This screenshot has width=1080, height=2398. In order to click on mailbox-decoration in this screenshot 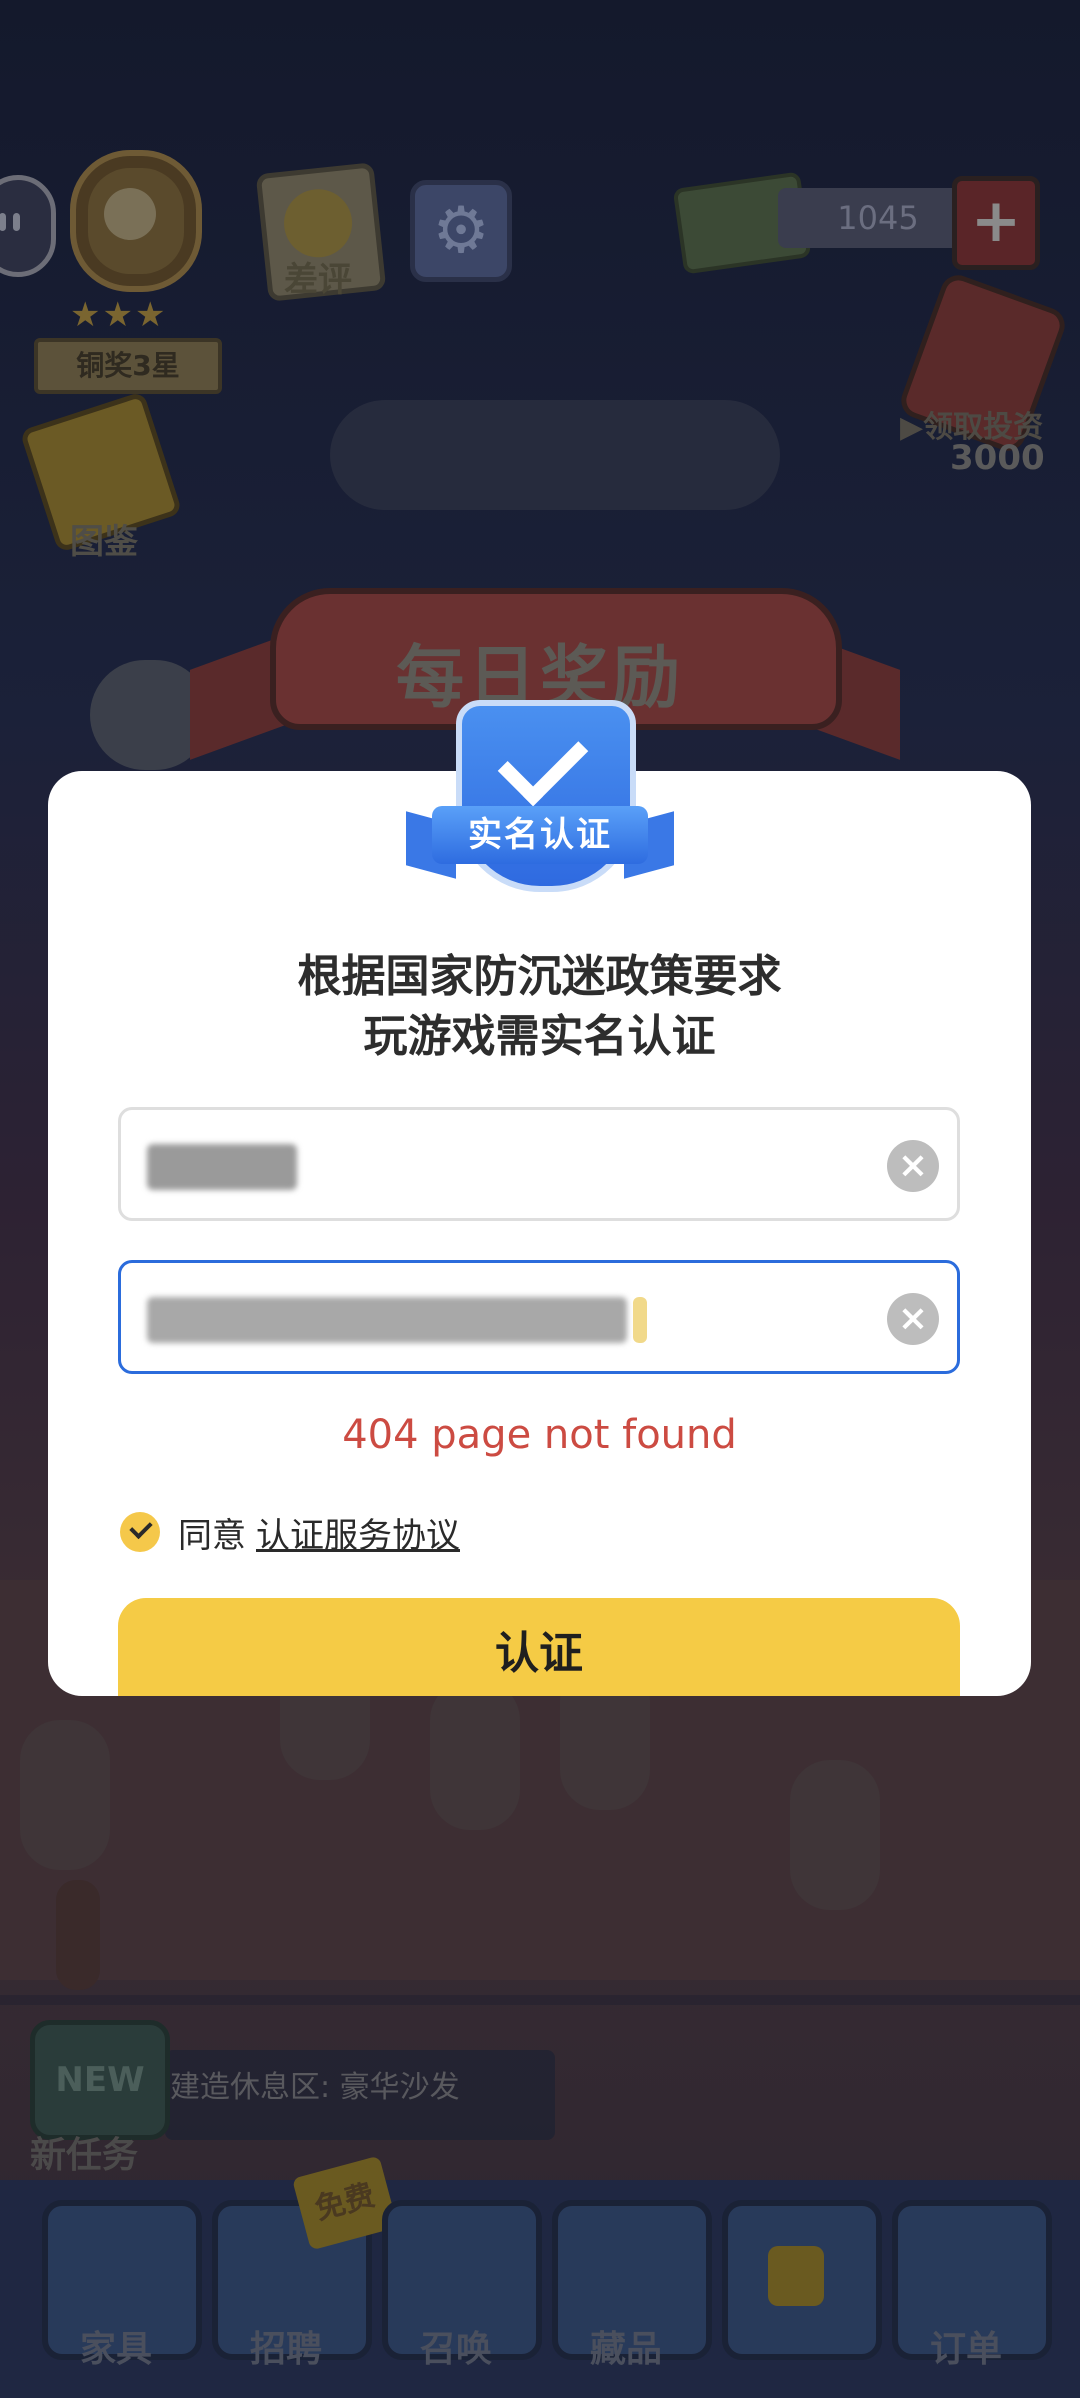, I will do `click(78, 1935)`.